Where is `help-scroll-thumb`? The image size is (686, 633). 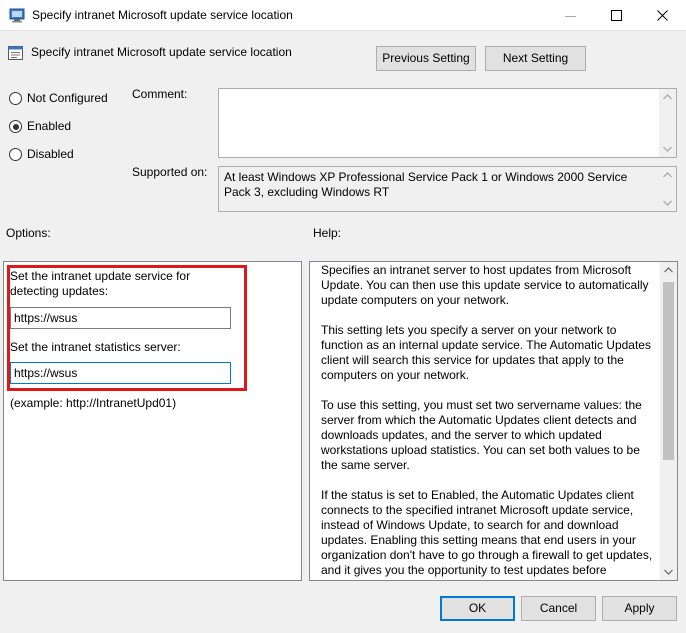
help-scroll-thumb is located at coordinates (668, 371).